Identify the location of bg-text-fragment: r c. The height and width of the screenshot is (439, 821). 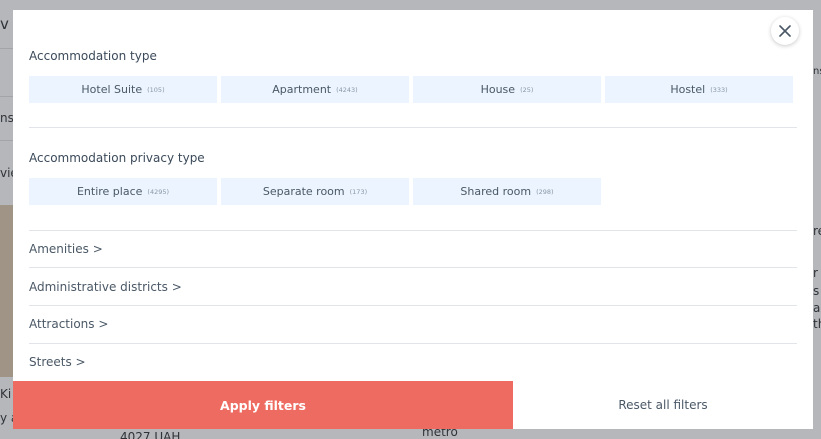
(817, 273).